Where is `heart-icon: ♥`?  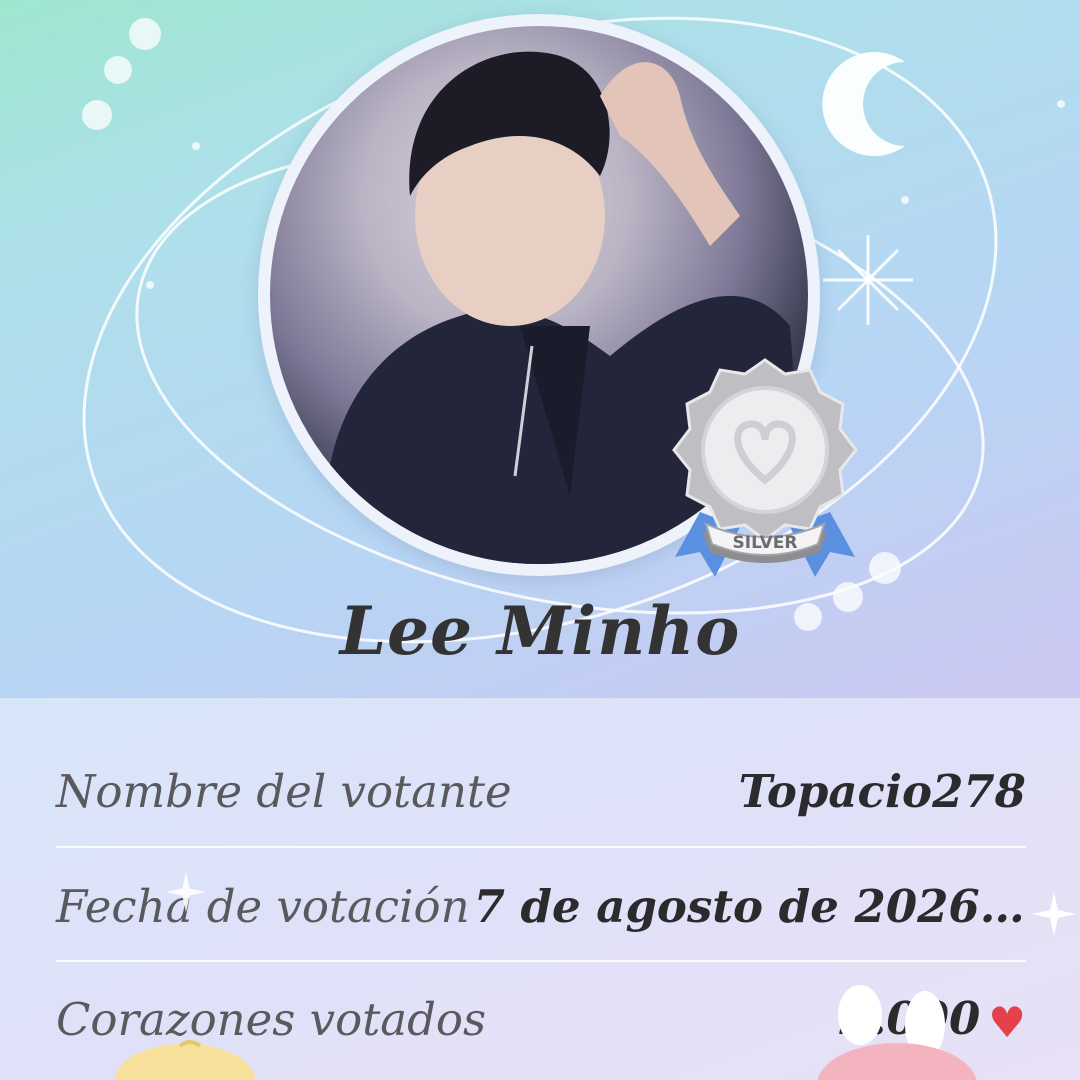
heart-icon: ♥ is located at coordinates (1007, 1022).